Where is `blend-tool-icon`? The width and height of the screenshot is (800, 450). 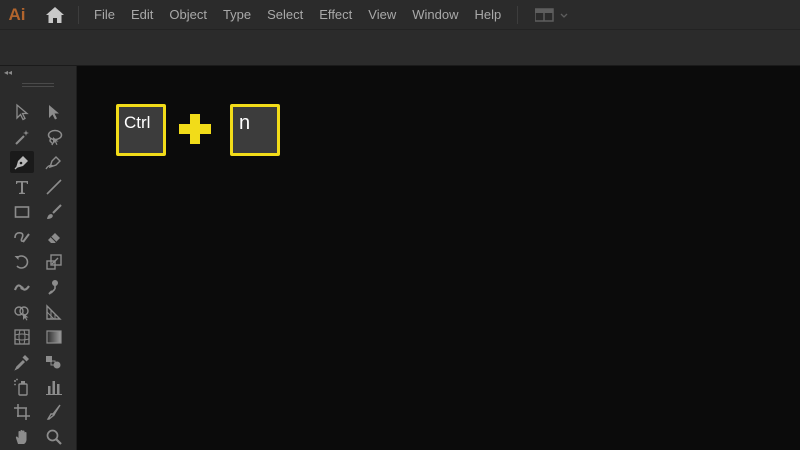 blend-tool-icon is located at coordinates (53, 362).